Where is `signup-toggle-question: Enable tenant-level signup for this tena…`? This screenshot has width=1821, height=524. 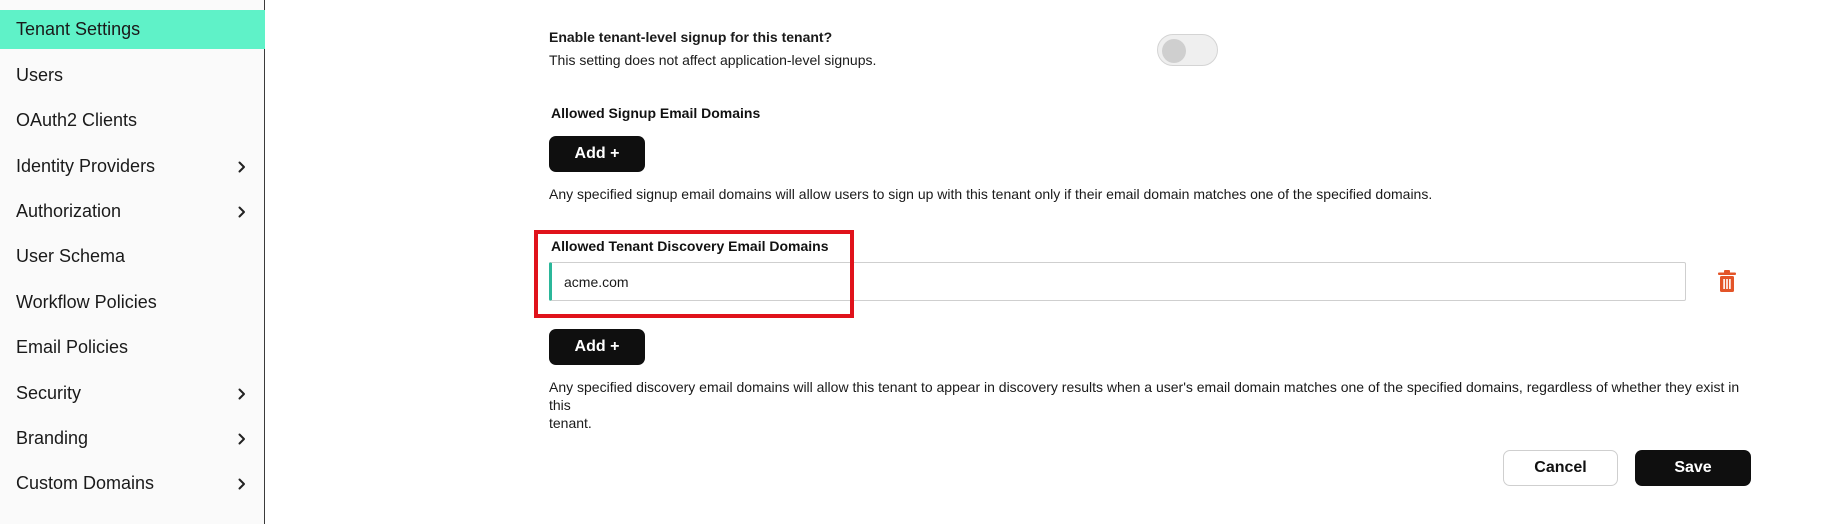
signup-toggle-question: Enable tenant-level signup for this tena… is located at coordinates (691, 37).